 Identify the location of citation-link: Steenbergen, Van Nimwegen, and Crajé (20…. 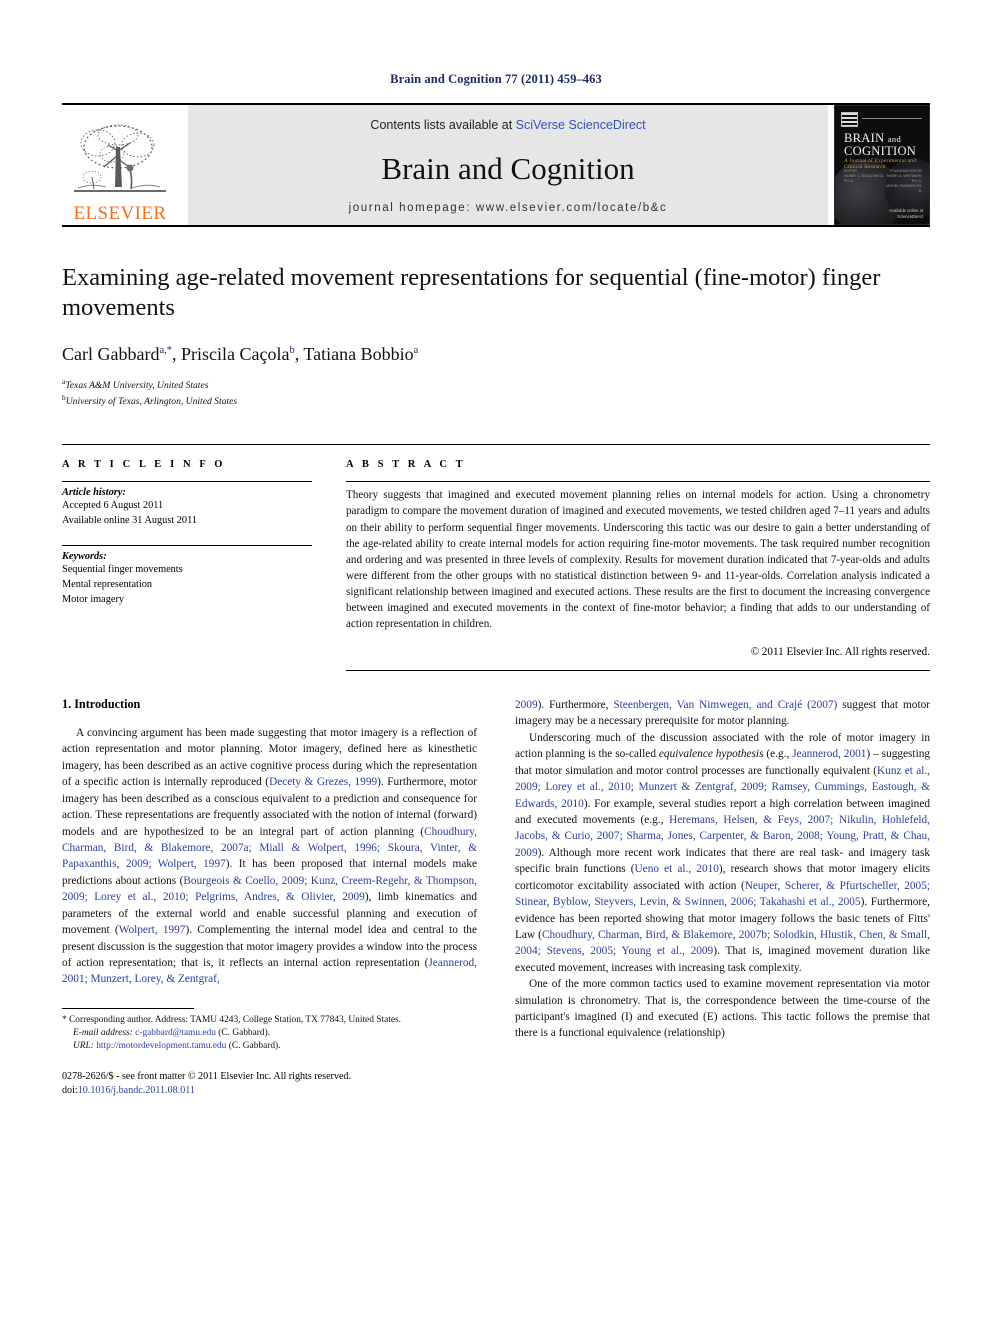
(725, 705).